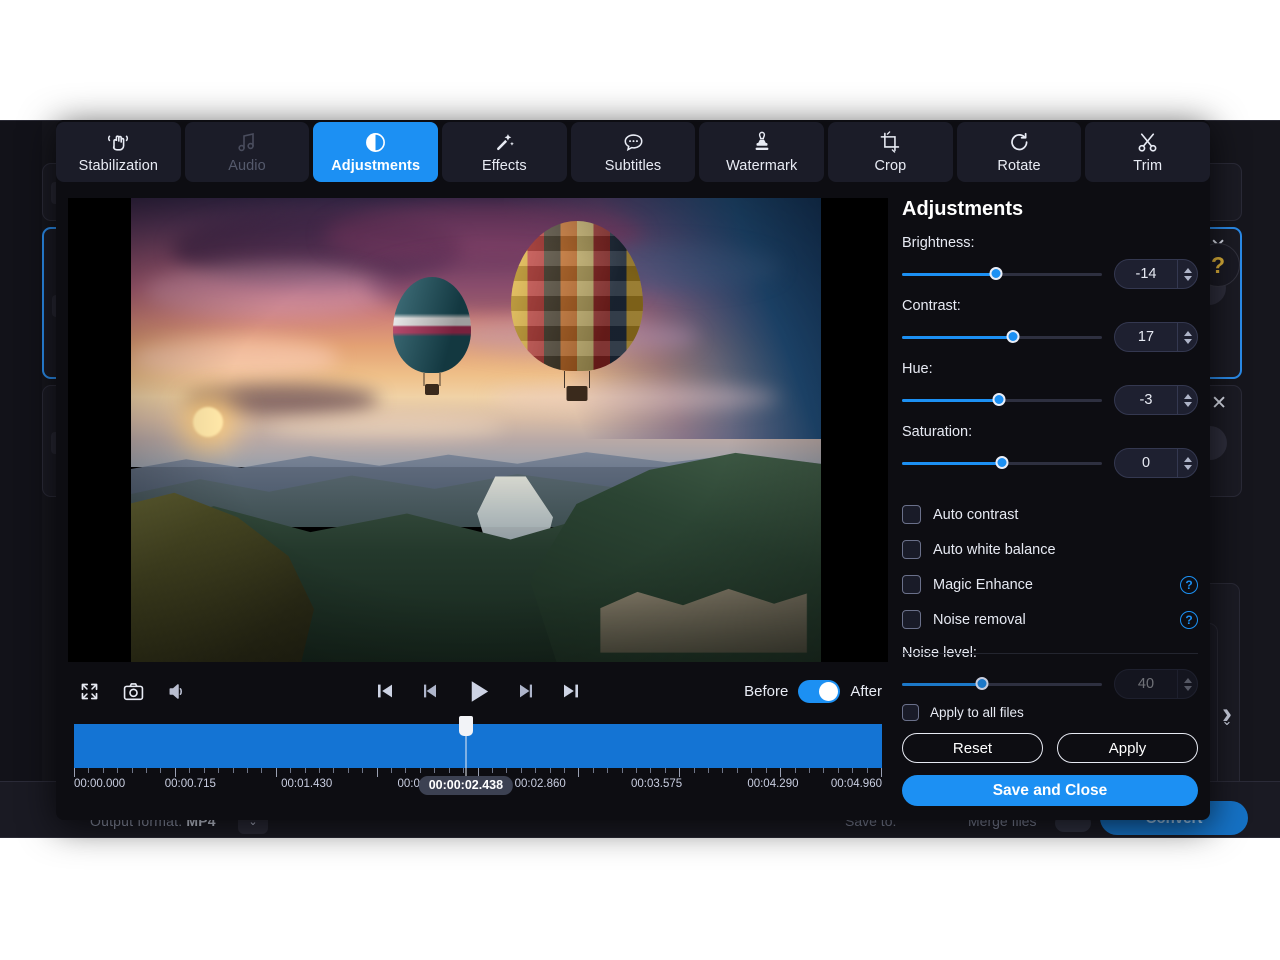 This screenshot has height=960, width=1280. What do you see at coordinates (911, 619) in the screenshot?
I see `noise-removal-checkbox` at bounding box center [911, 619].